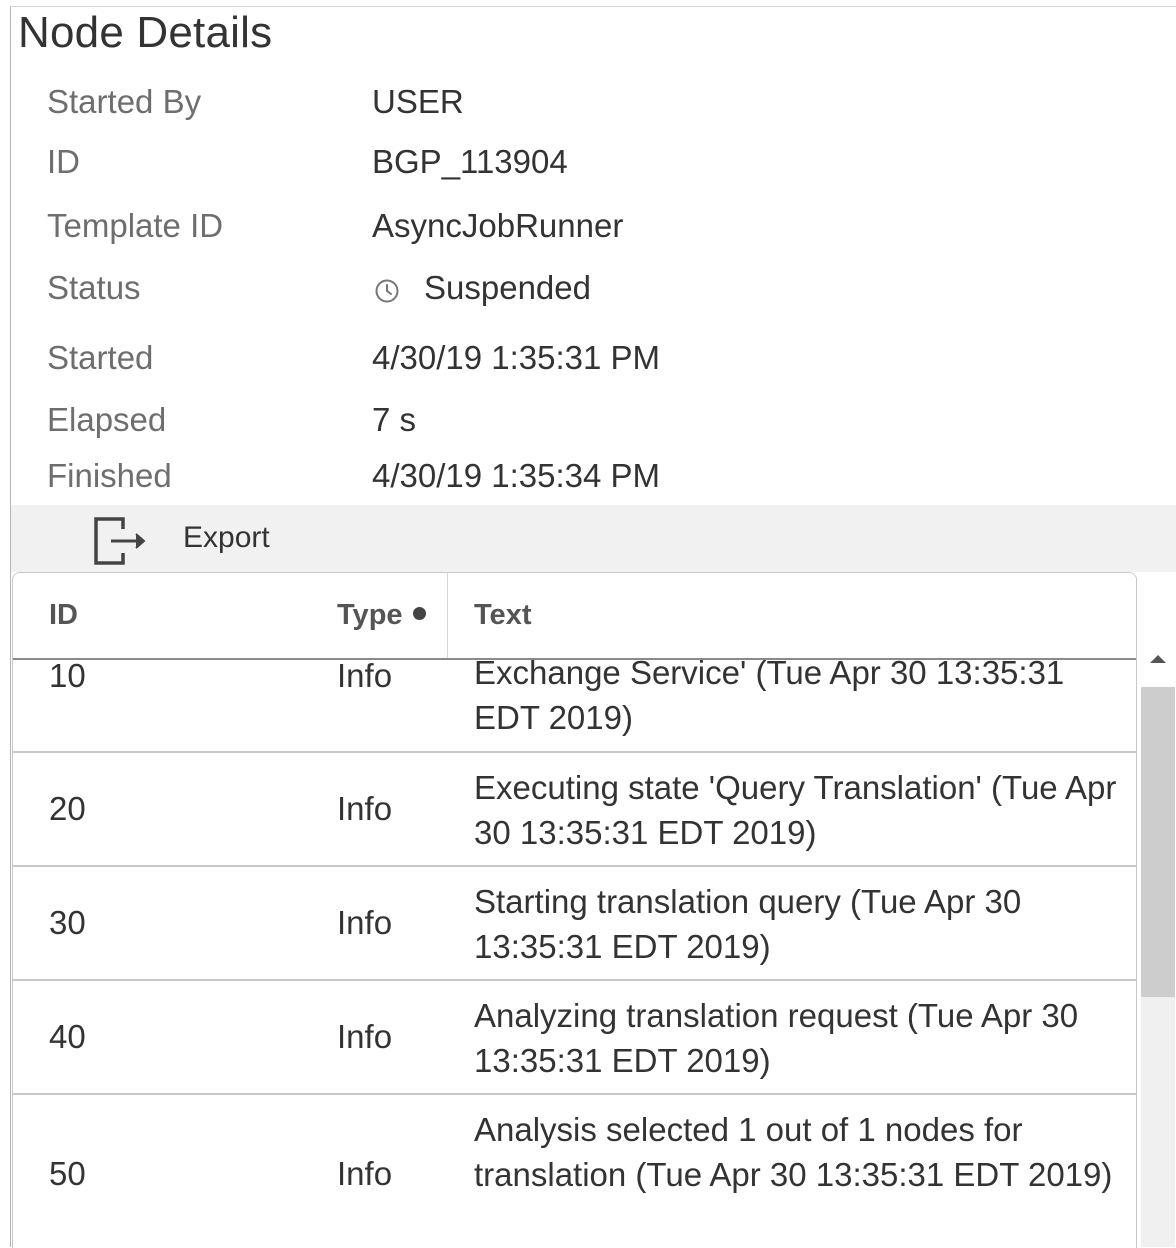  I want to click on finished-label: Finished, so click(109, 475).